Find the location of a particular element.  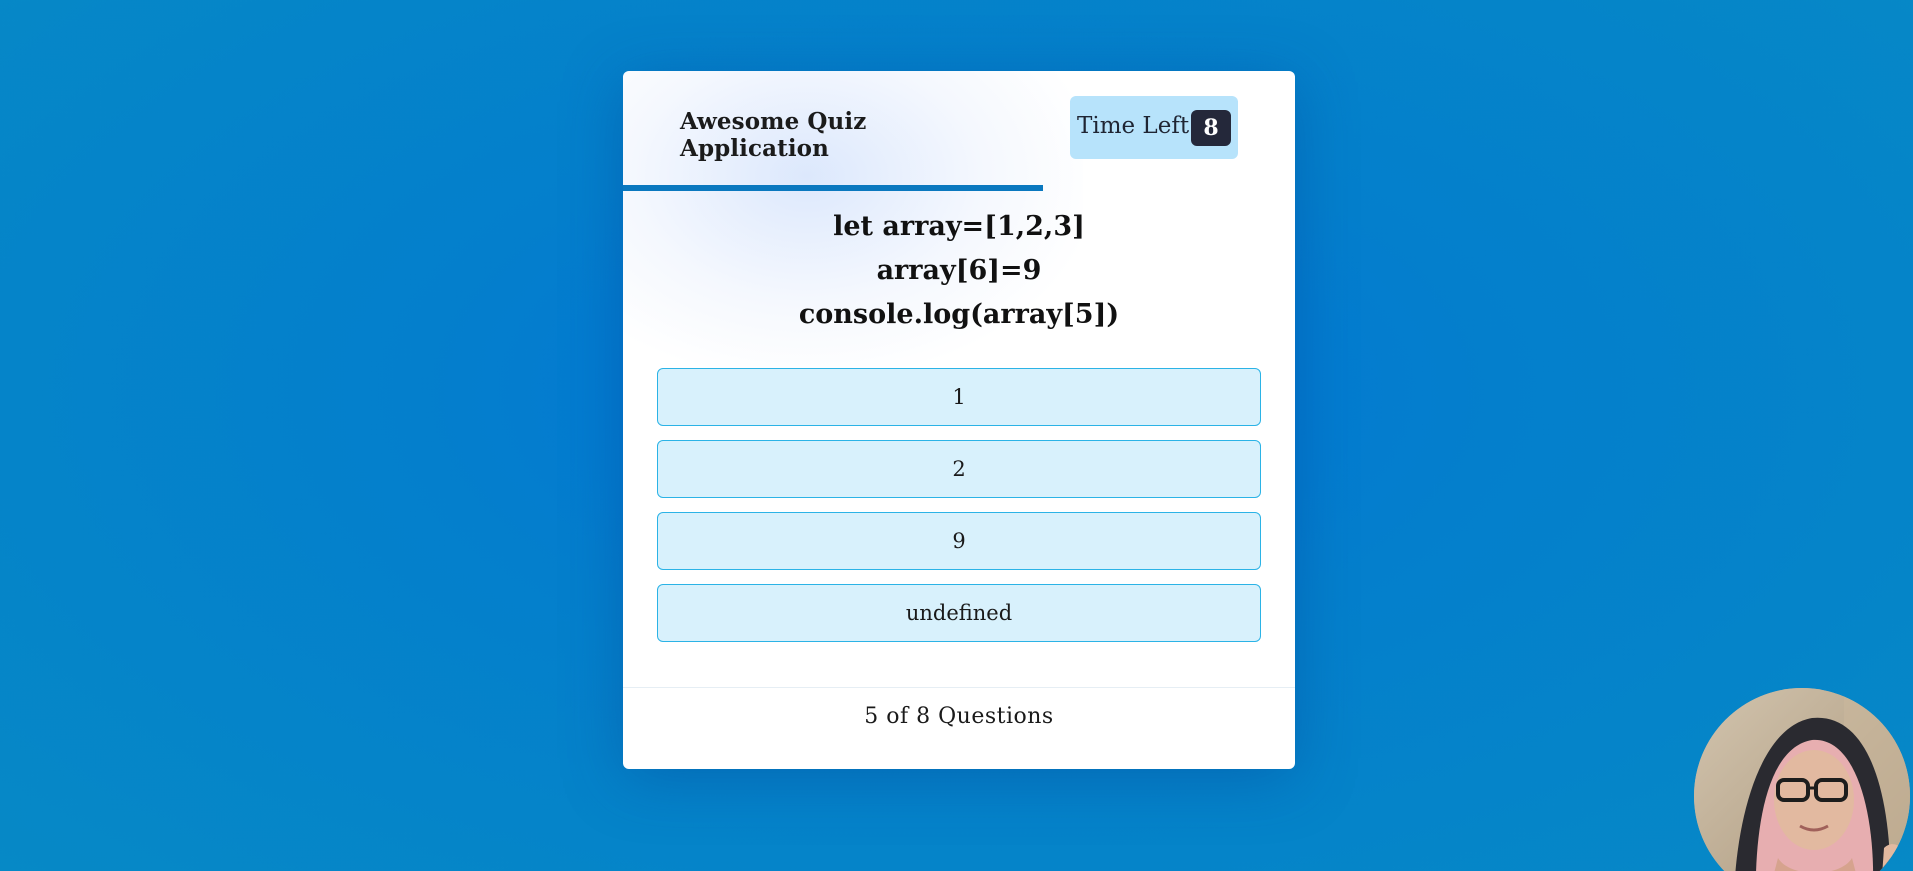

webcam-portrait is located at coordinates (1802, 779).